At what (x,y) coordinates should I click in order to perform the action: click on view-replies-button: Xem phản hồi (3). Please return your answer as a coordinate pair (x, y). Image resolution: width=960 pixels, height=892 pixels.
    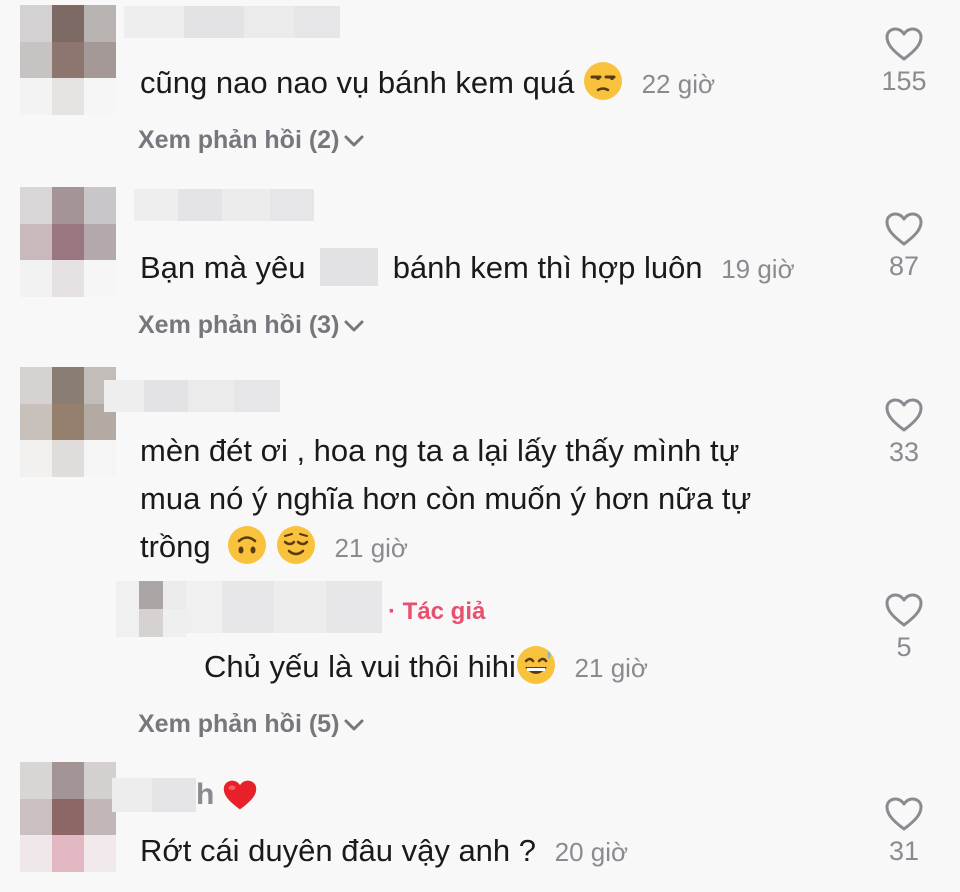
    Looking at the image, I should click on (251, 325).